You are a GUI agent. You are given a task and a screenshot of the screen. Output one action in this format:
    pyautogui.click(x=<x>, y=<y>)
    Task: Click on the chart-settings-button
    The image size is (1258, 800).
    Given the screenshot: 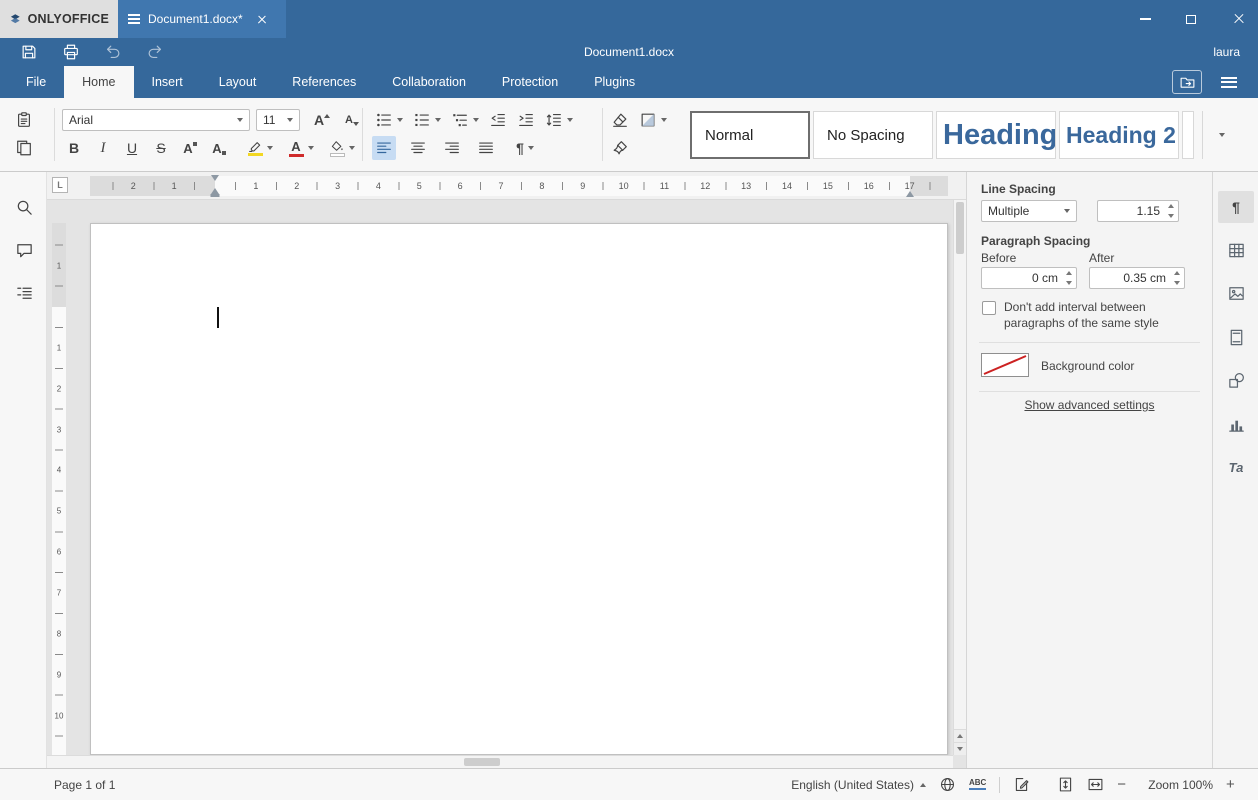 What is the action you would take?
    pyautogui.click(x=1236, y=424)
    